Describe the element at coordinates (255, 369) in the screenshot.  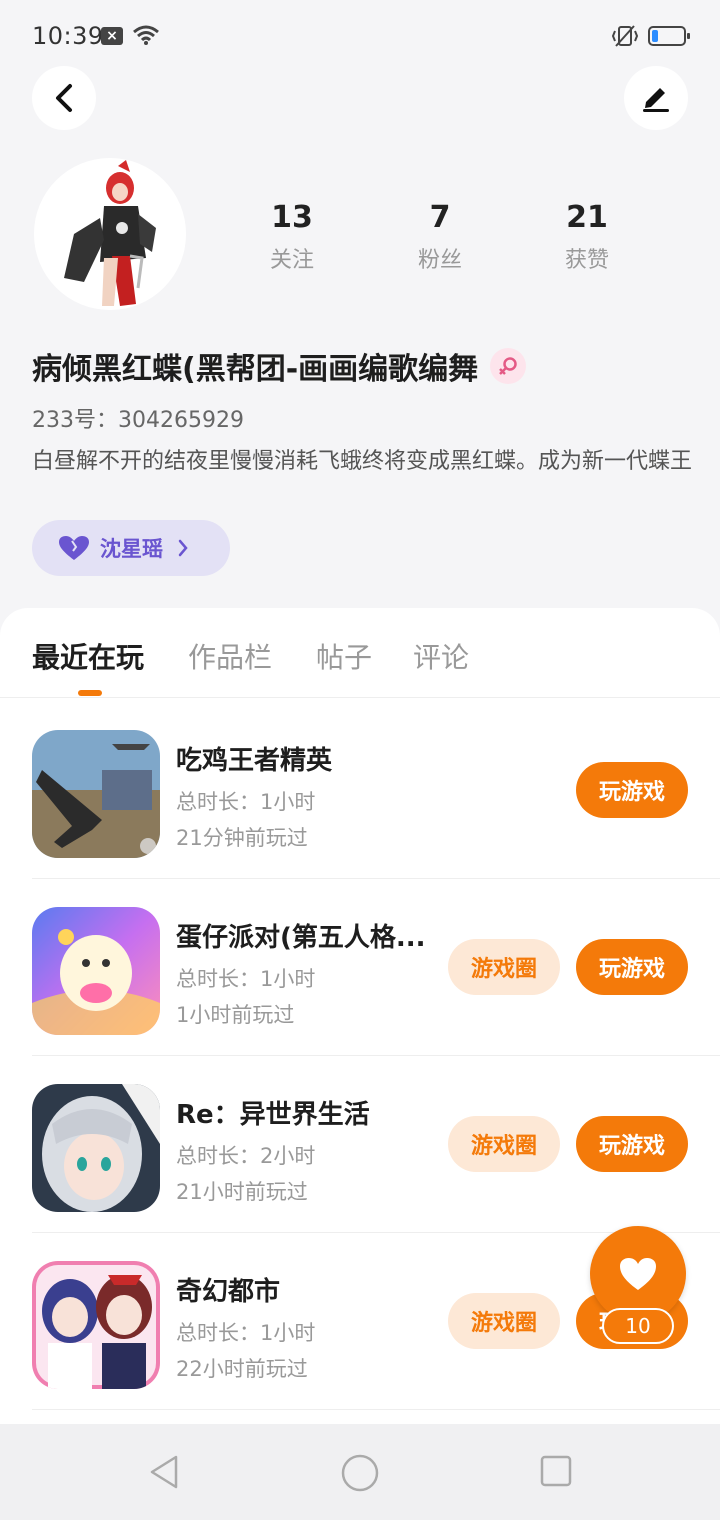
I see `nickname: 病倾黑红蝶(黑帮团-画画编歌编舞` at that location.